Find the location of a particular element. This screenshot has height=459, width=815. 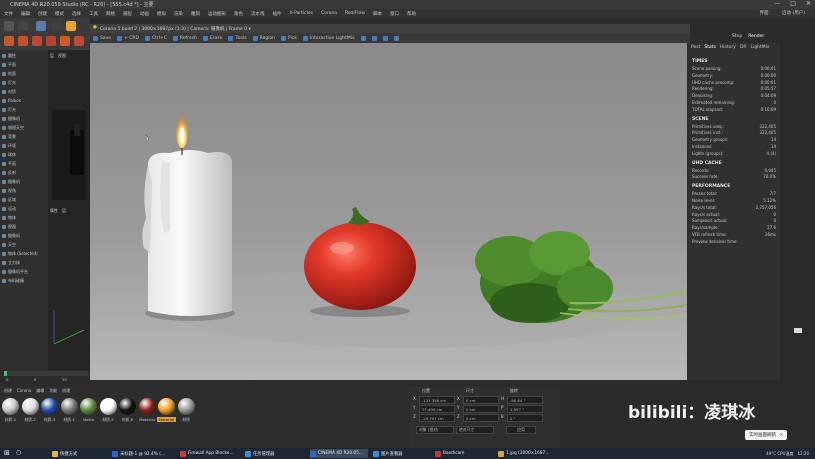

object-item: Paloon is located at coordinates (25, 100).